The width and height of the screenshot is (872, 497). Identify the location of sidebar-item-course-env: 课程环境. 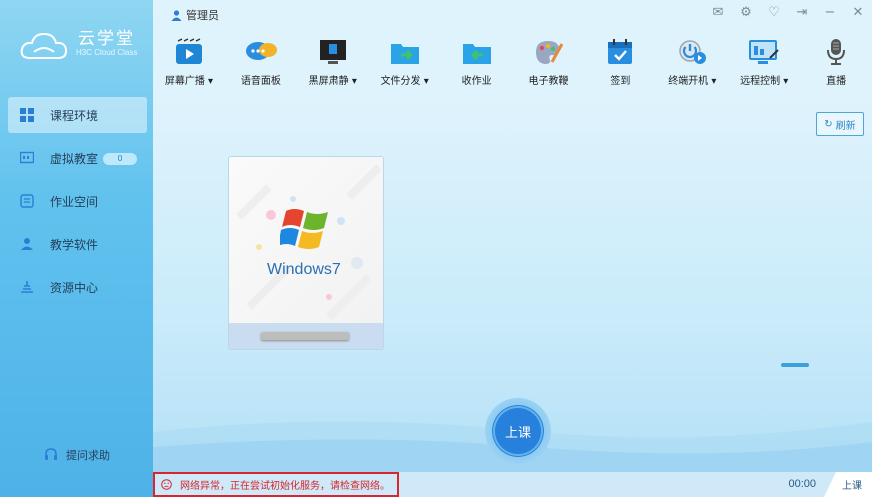
(77, 115).